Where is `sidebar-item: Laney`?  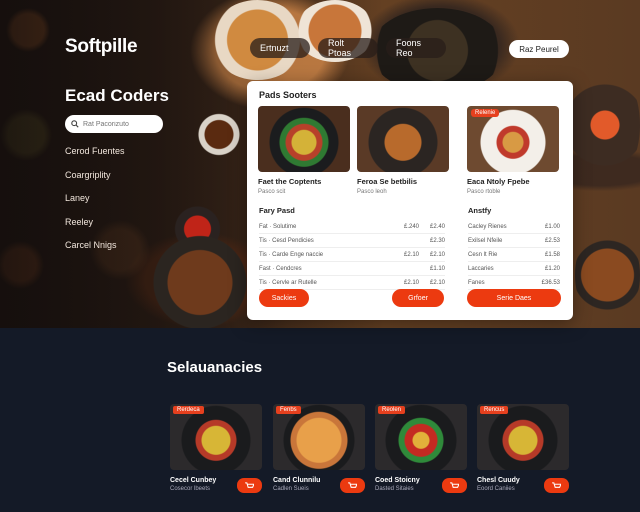 sidebar-item: Laney is located at coordinates (95, 205).